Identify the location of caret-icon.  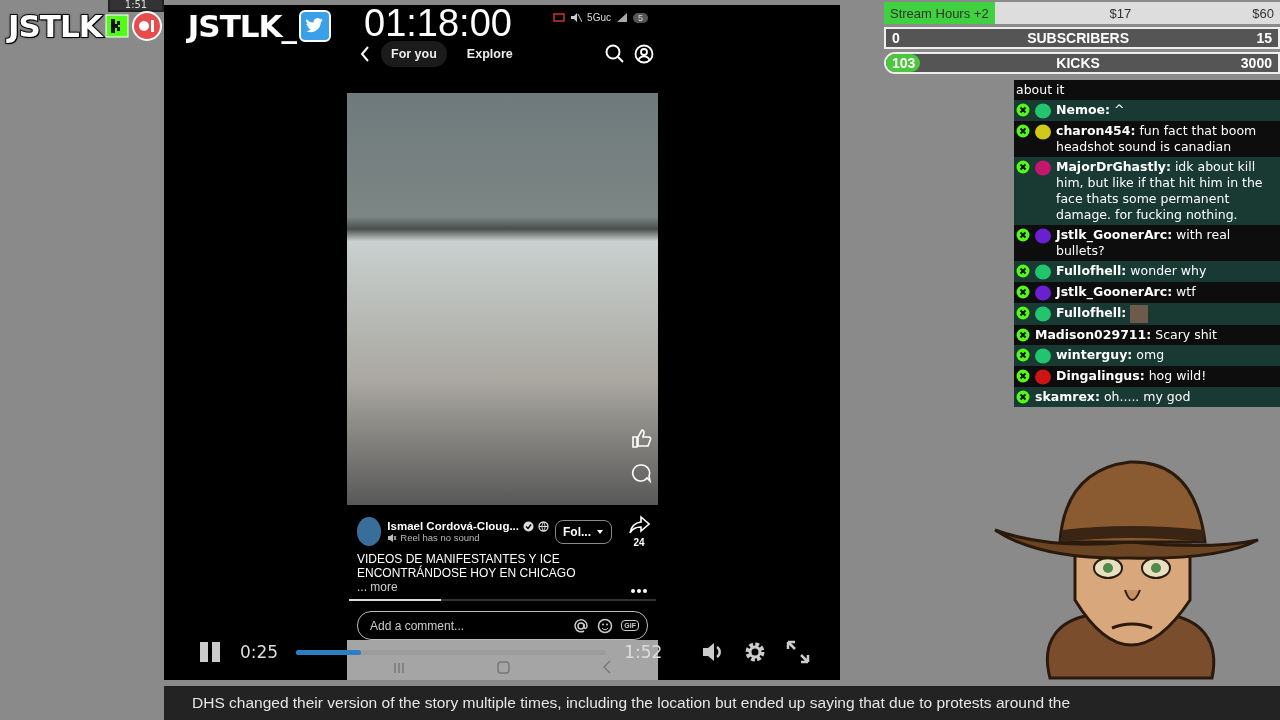
(600, 531).